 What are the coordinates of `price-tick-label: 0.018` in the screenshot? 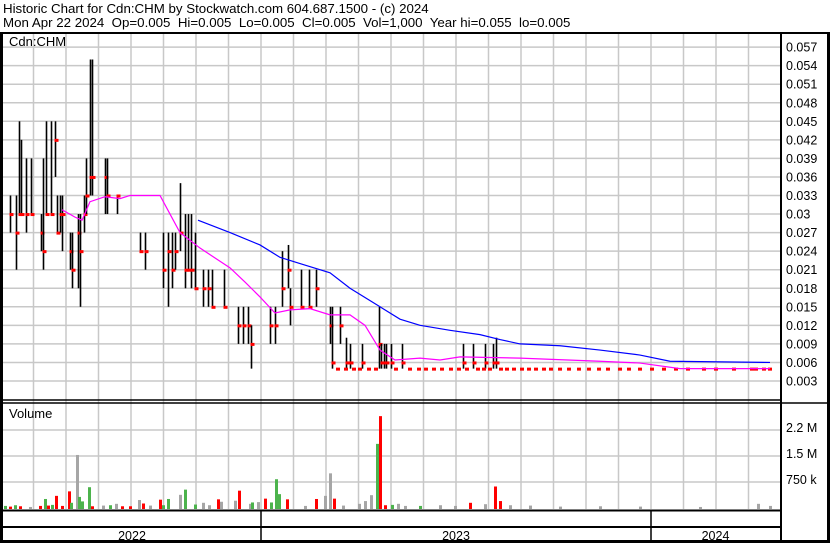 It's located at (801, 289).